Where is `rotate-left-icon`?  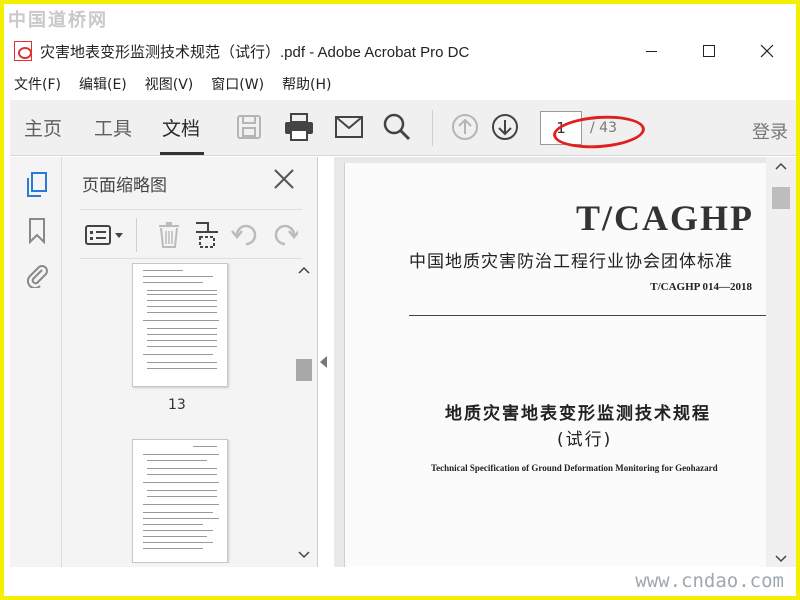
rotate-left-icon is located at coordinates (244, 235).